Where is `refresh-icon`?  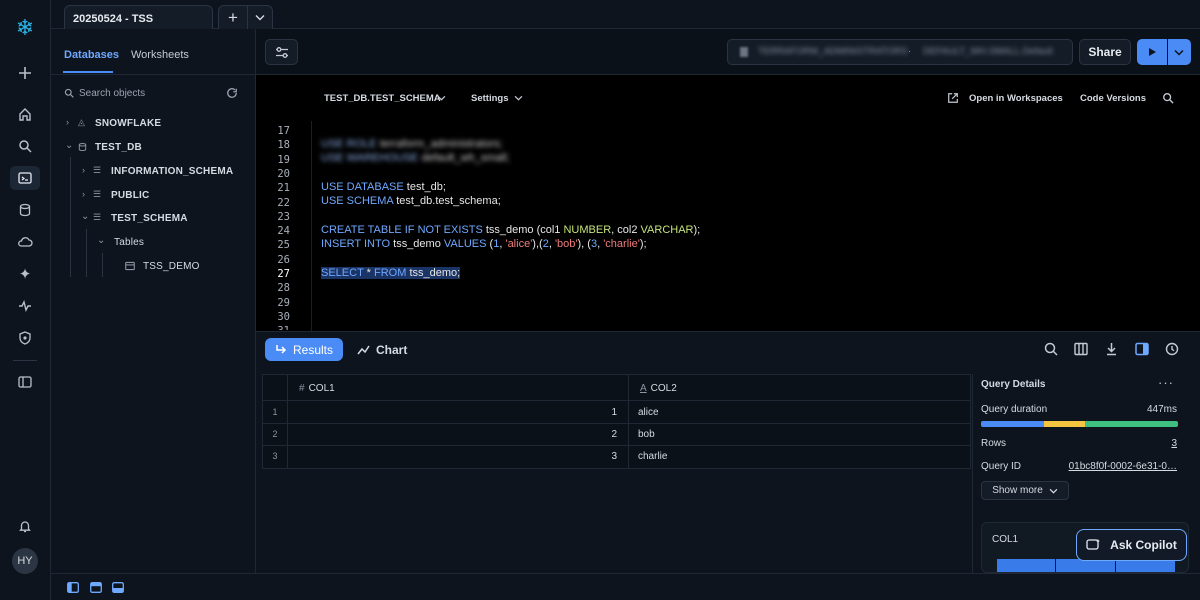
refresh-icon is located at coordinates (232, 93).